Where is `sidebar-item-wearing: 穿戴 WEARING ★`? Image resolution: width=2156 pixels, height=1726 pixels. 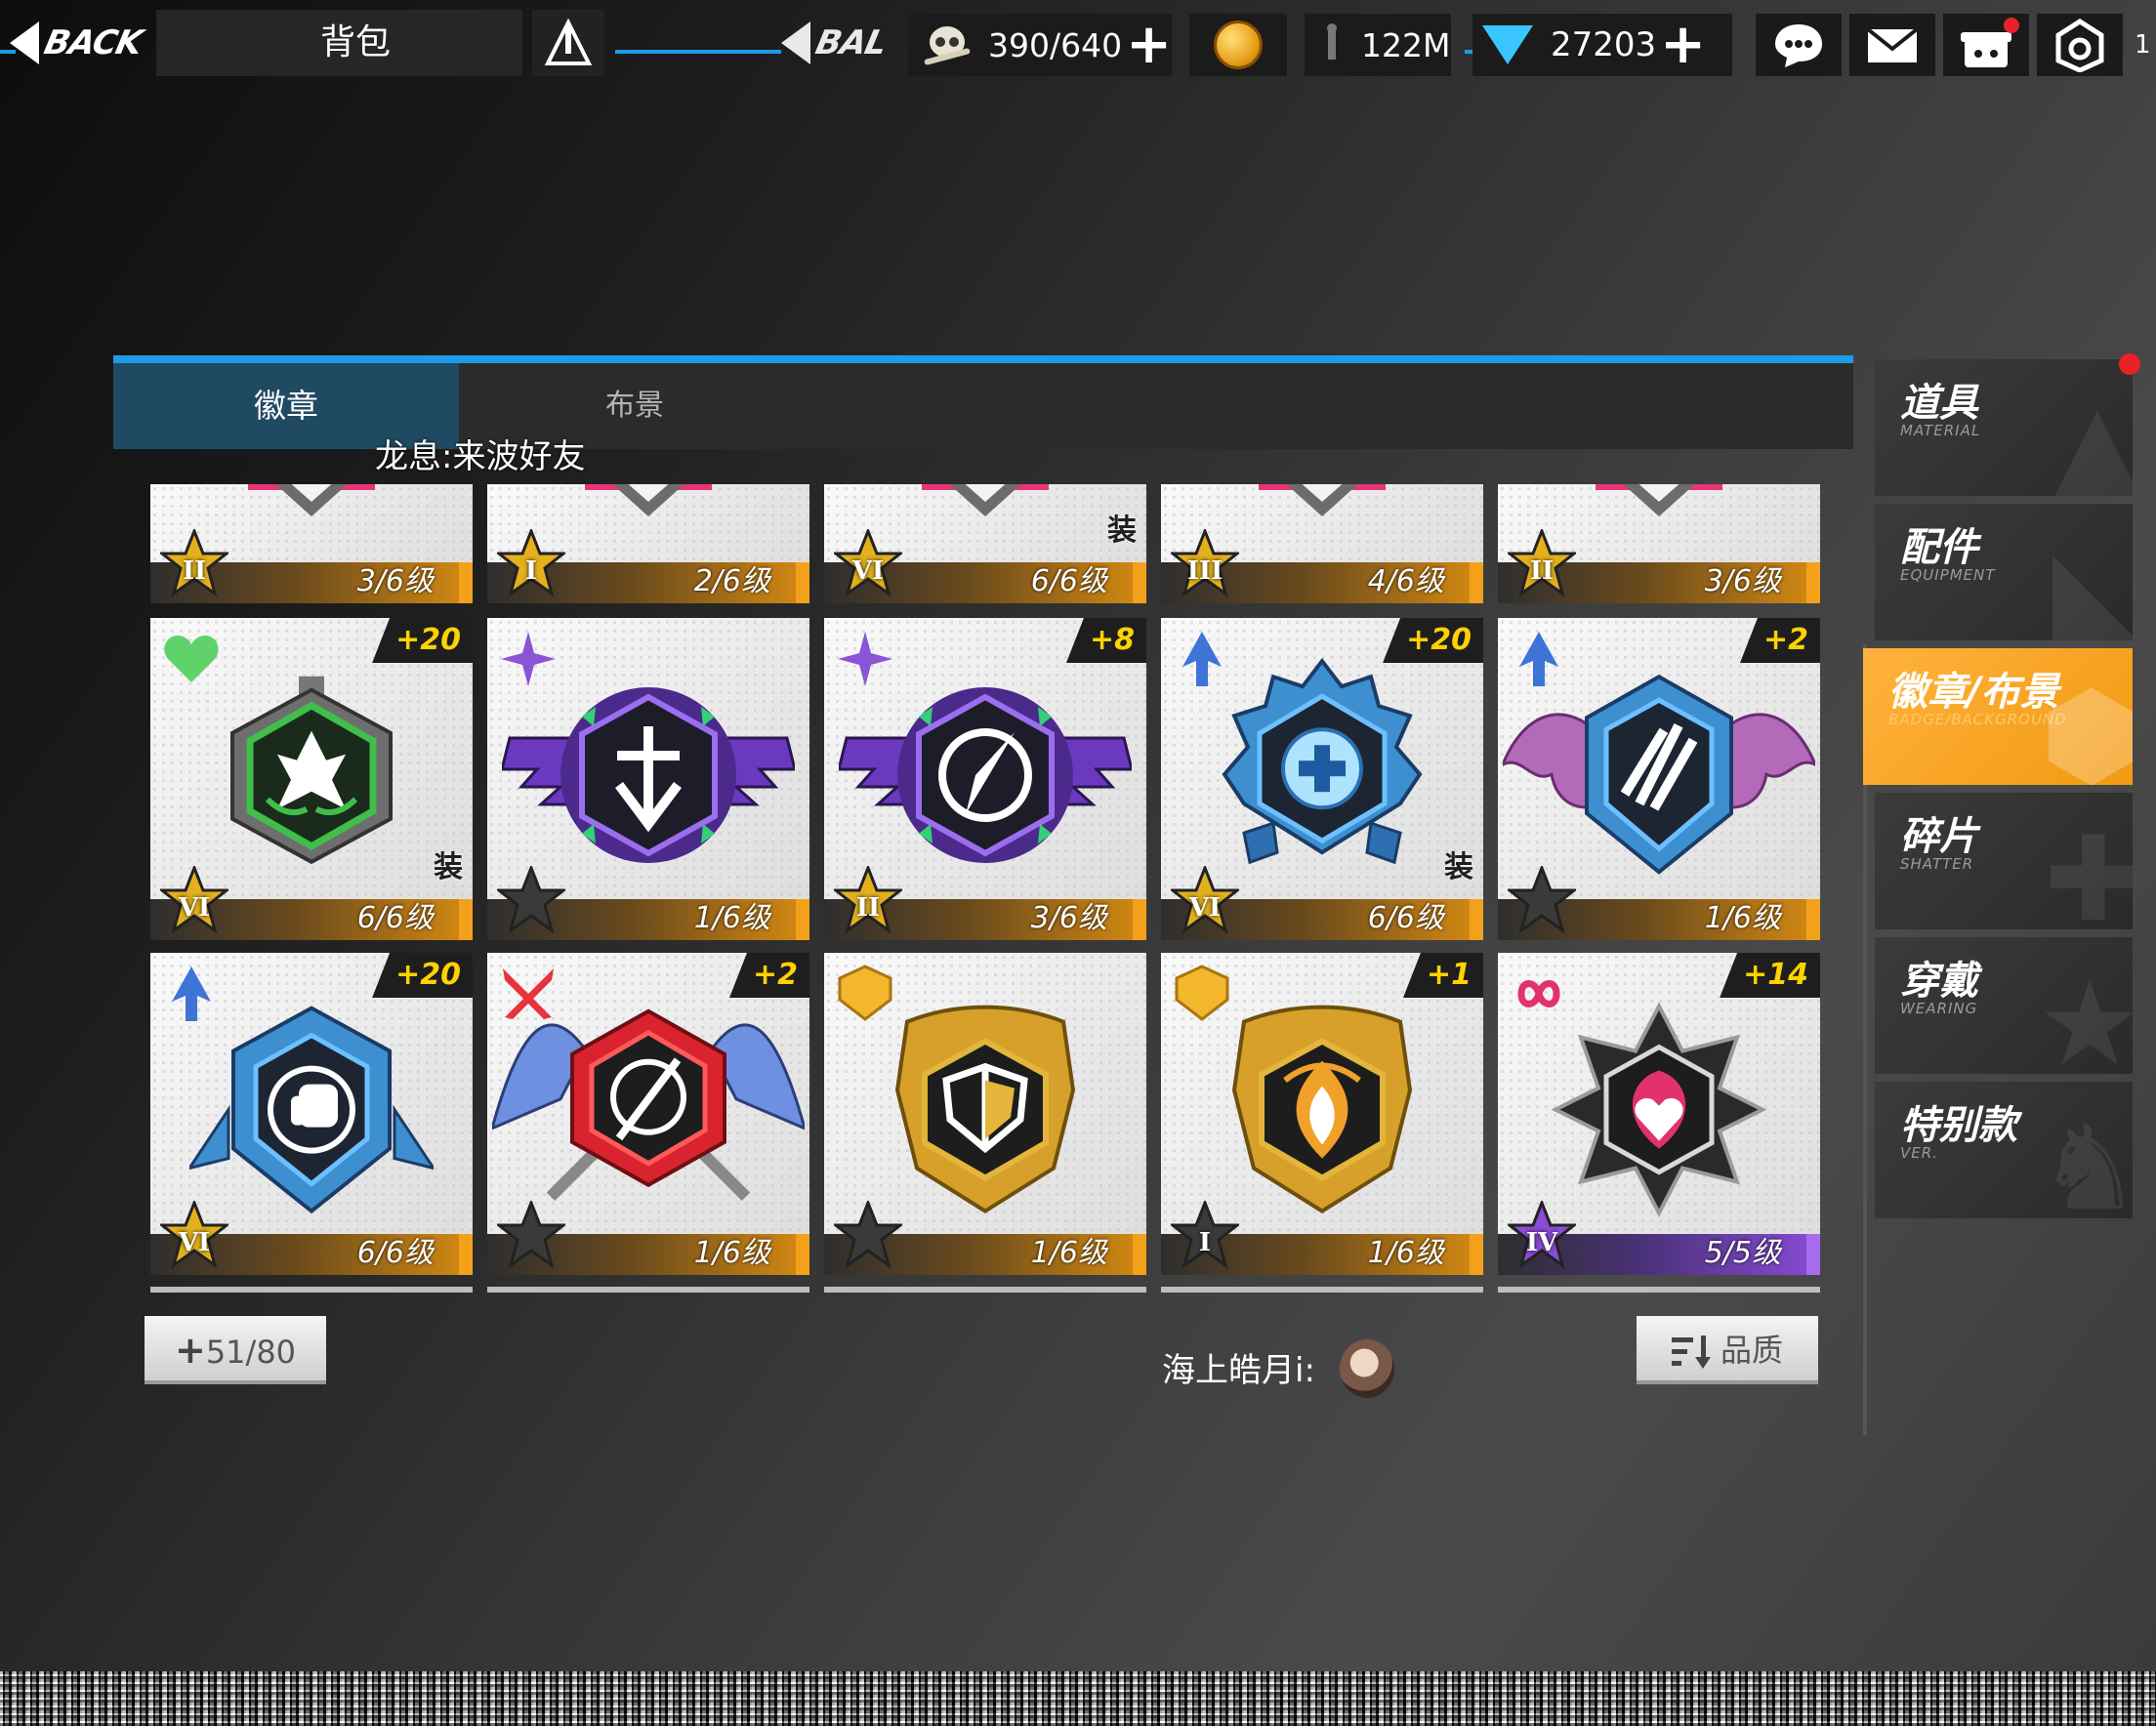 sidebar-item-wearing: 穿戴 WEARING ★ is located at coordinates (2004, 1006).